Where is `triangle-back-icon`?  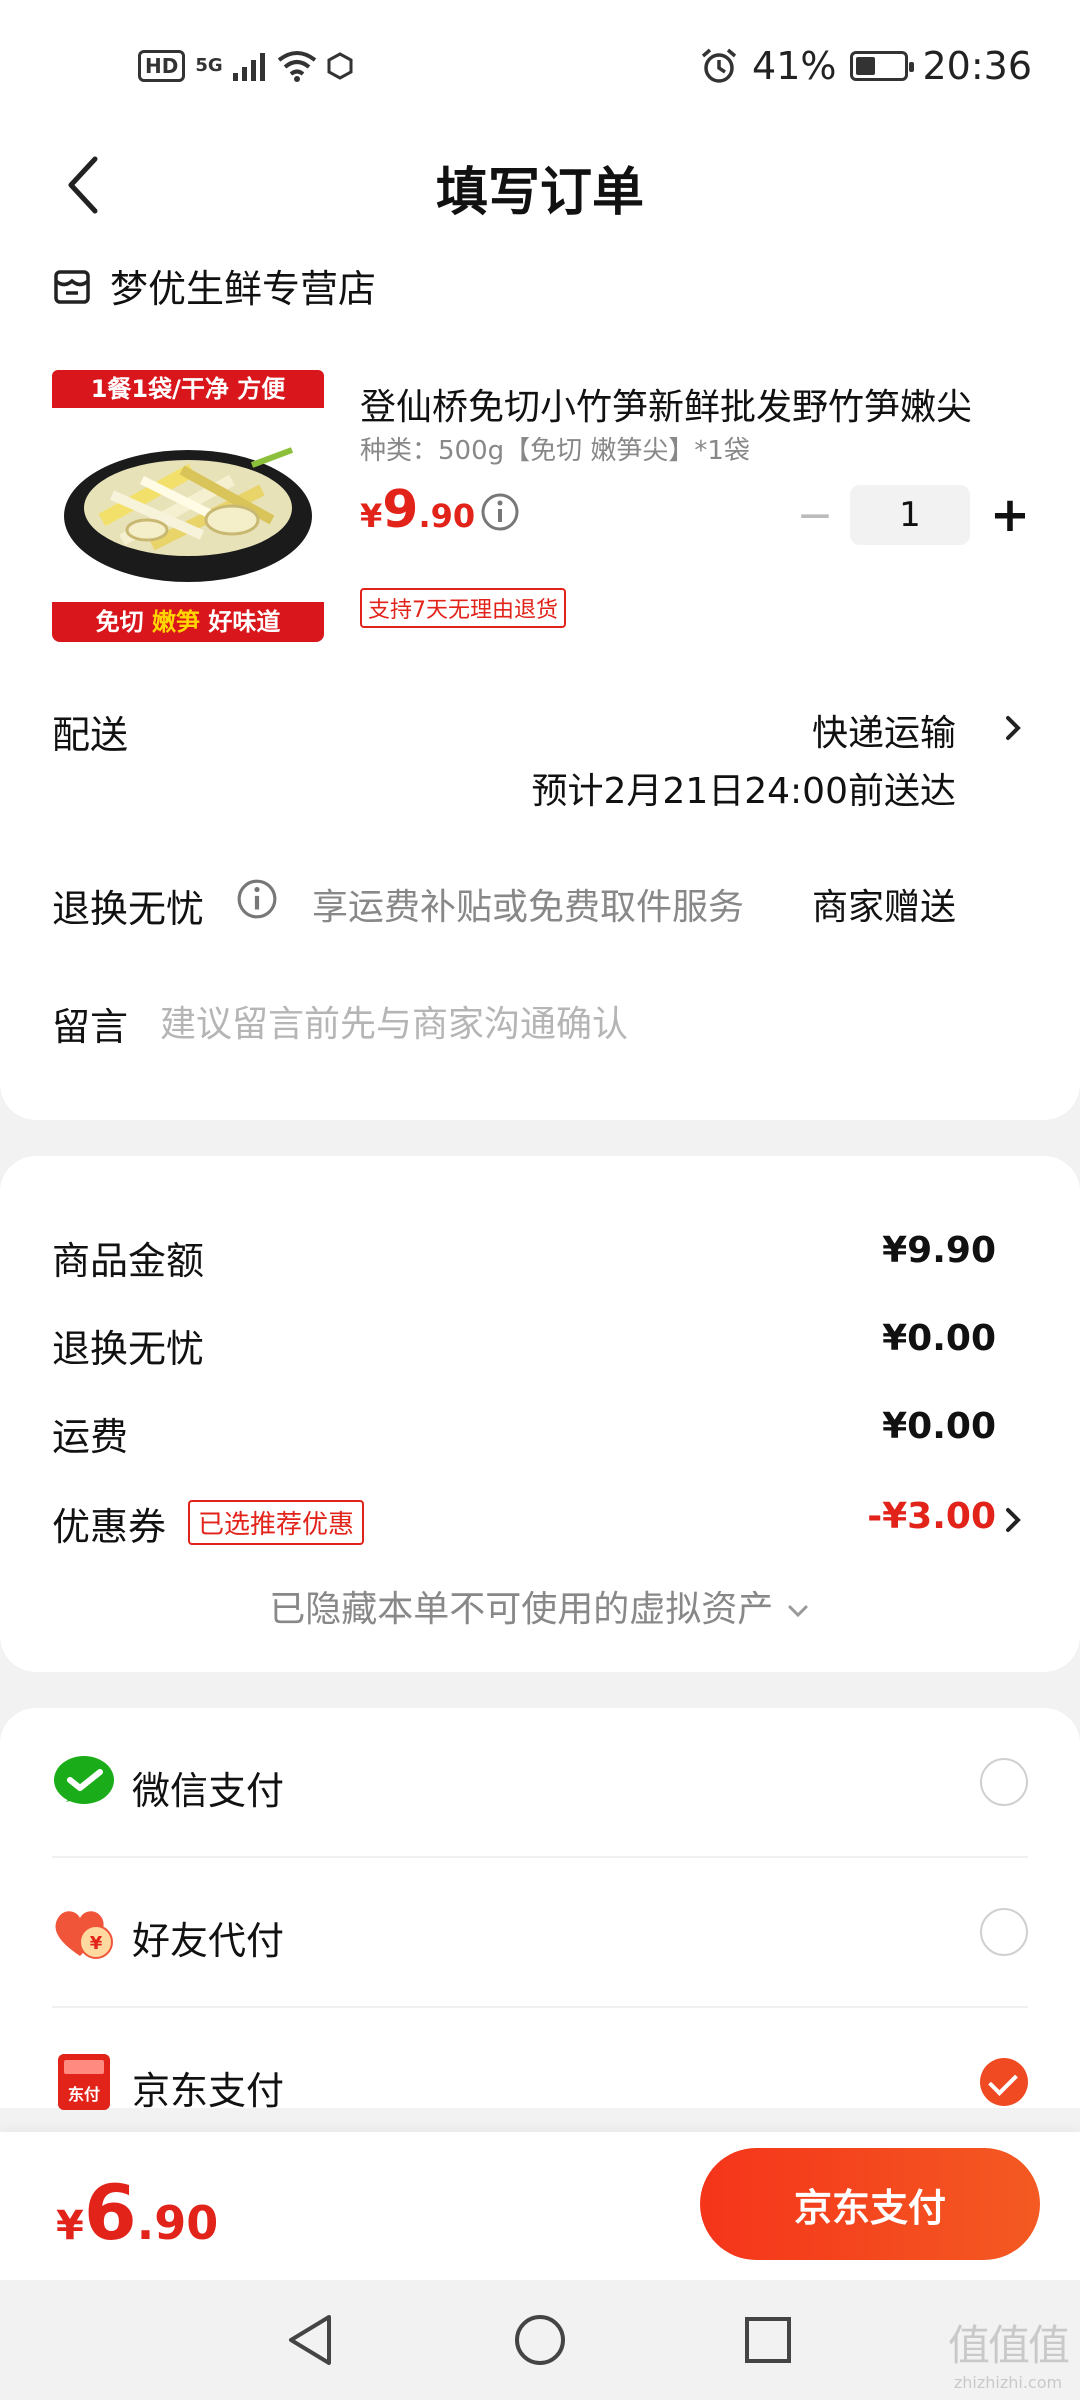
triangle-back-icon is located at coordinates (310, 2340).